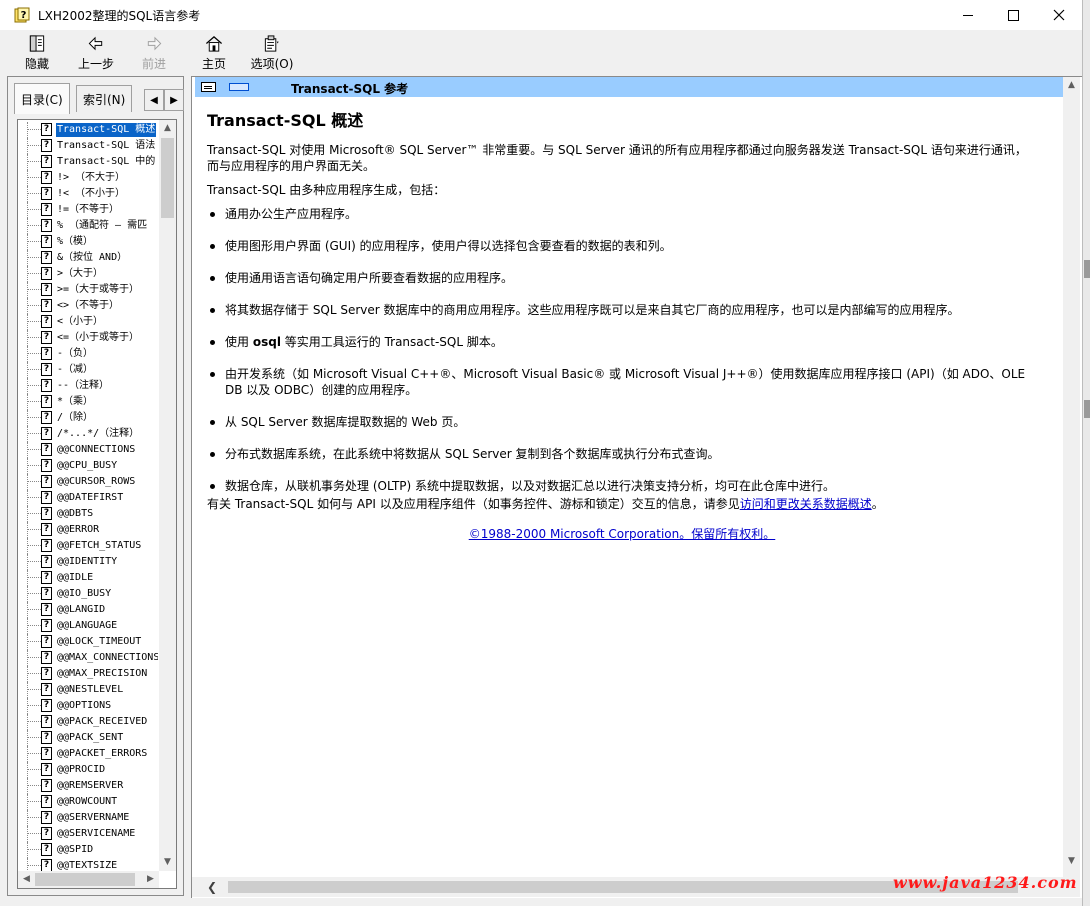  Describe the element at coordinates (98, 433) in the screenshot. I see `tree-item-label: /*...*/（注释）` at that location.